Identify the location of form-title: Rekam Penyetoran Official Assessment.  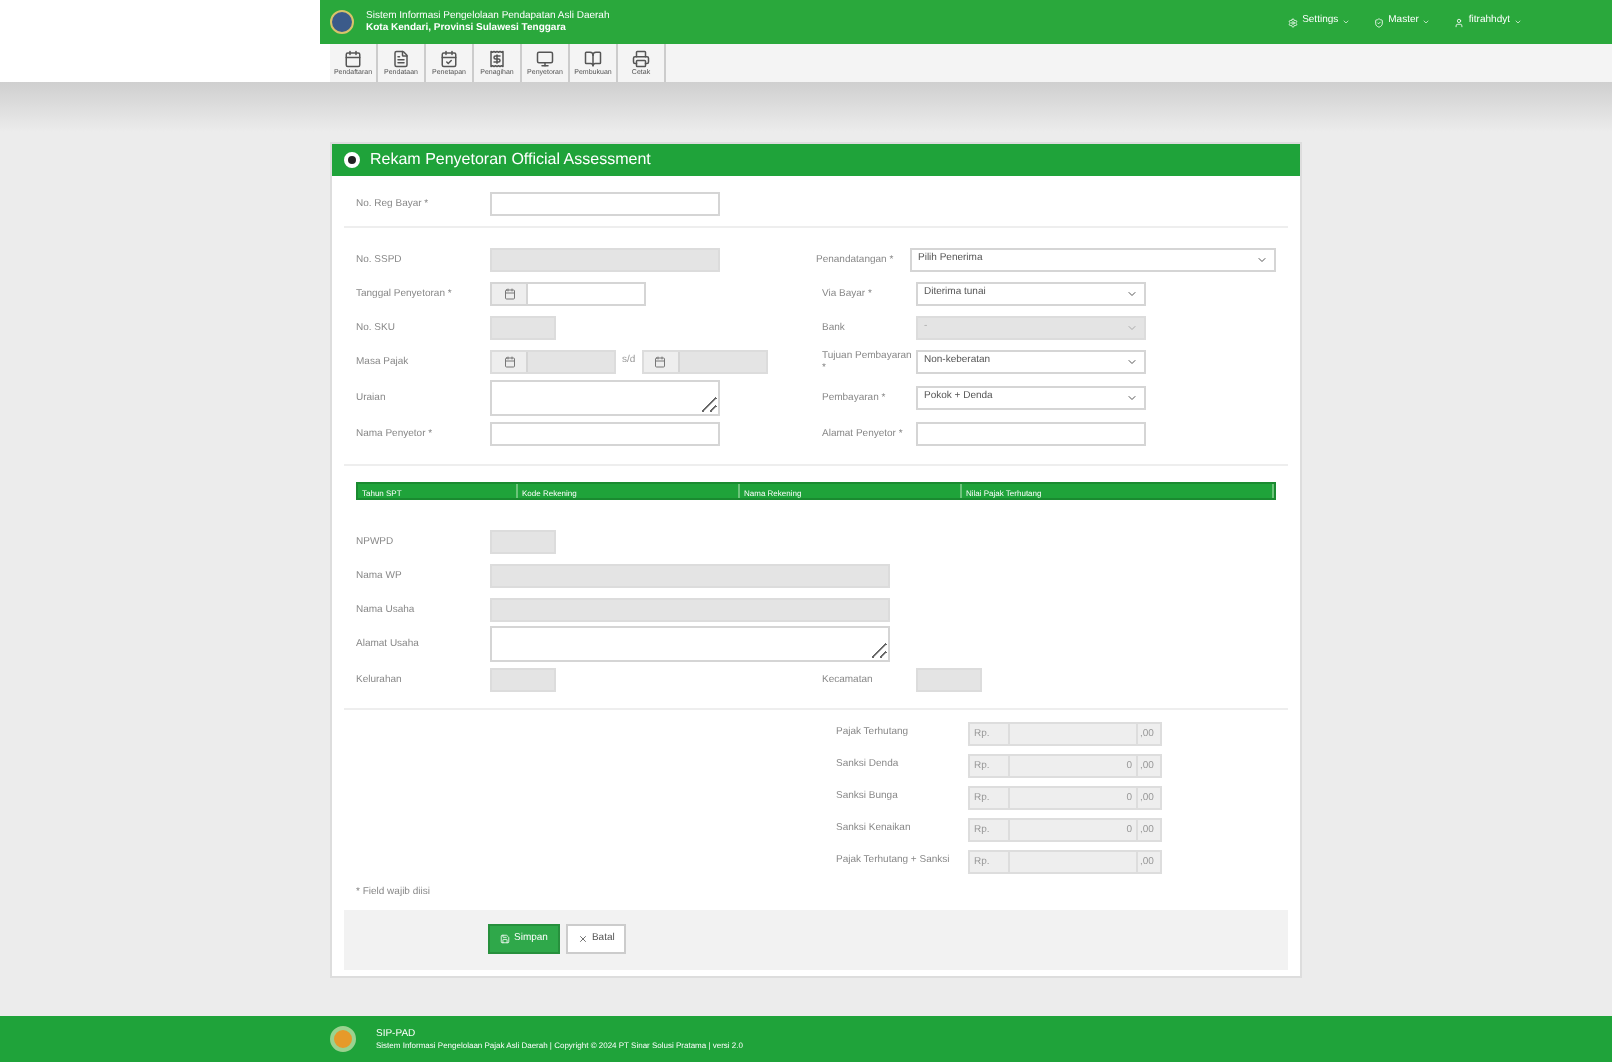
(510, 160).